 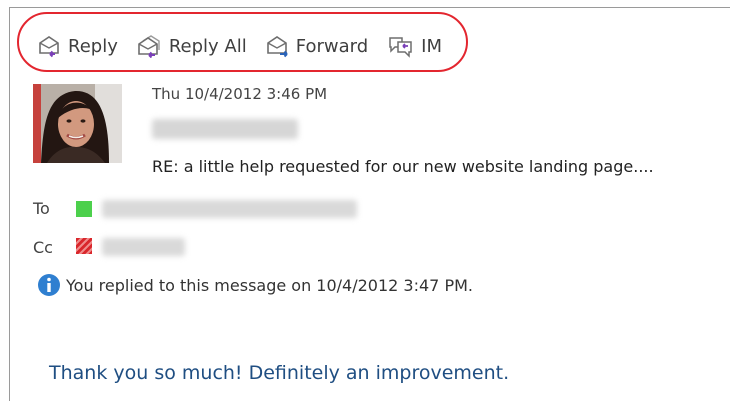 What do you see at coordinates (229, 209) in the screenshot?
I see `to-recipient-redacted` at bounding box center [229, 209].